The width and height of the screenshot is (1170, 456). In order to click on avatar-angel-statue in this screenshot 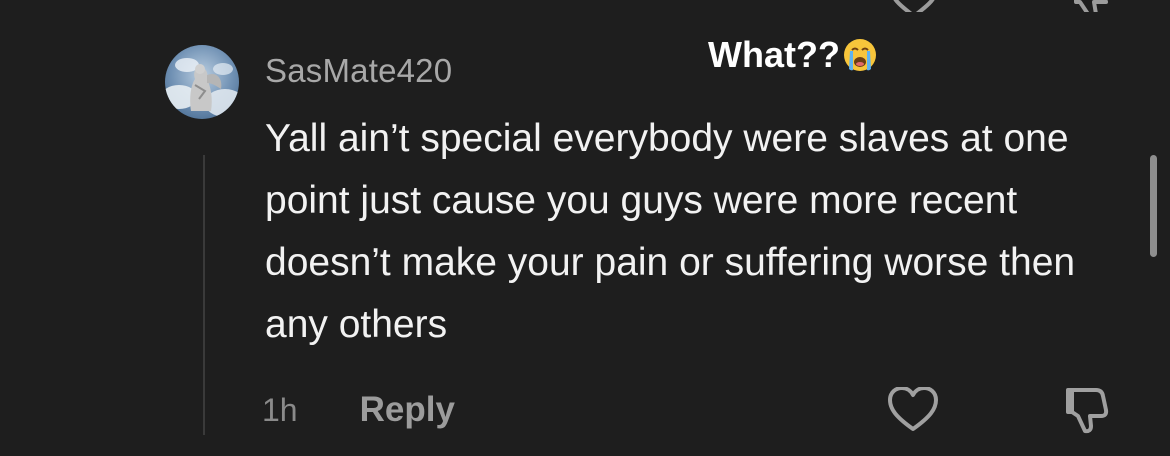, I will do `click(202, 82)`.